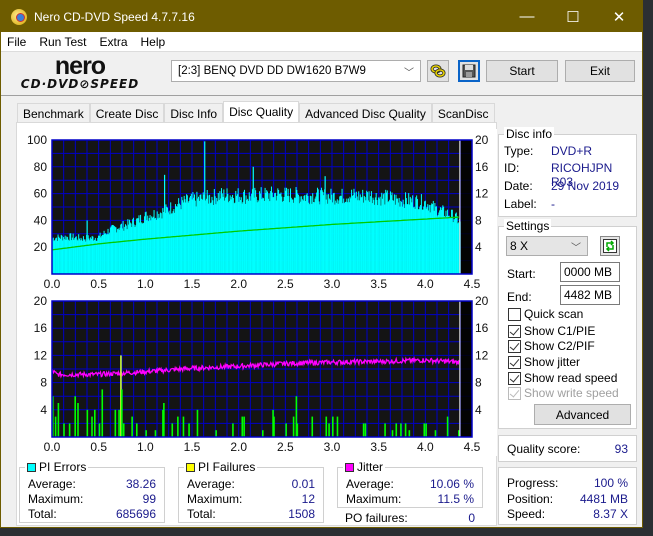 The image size is (653, 536). What do you see at coordinates (410, 484) in the screenshot?
I see `jitter-group: Jitter Average: 10.06 % Maximum: 11.5 %` at bounding box center [410, 484].